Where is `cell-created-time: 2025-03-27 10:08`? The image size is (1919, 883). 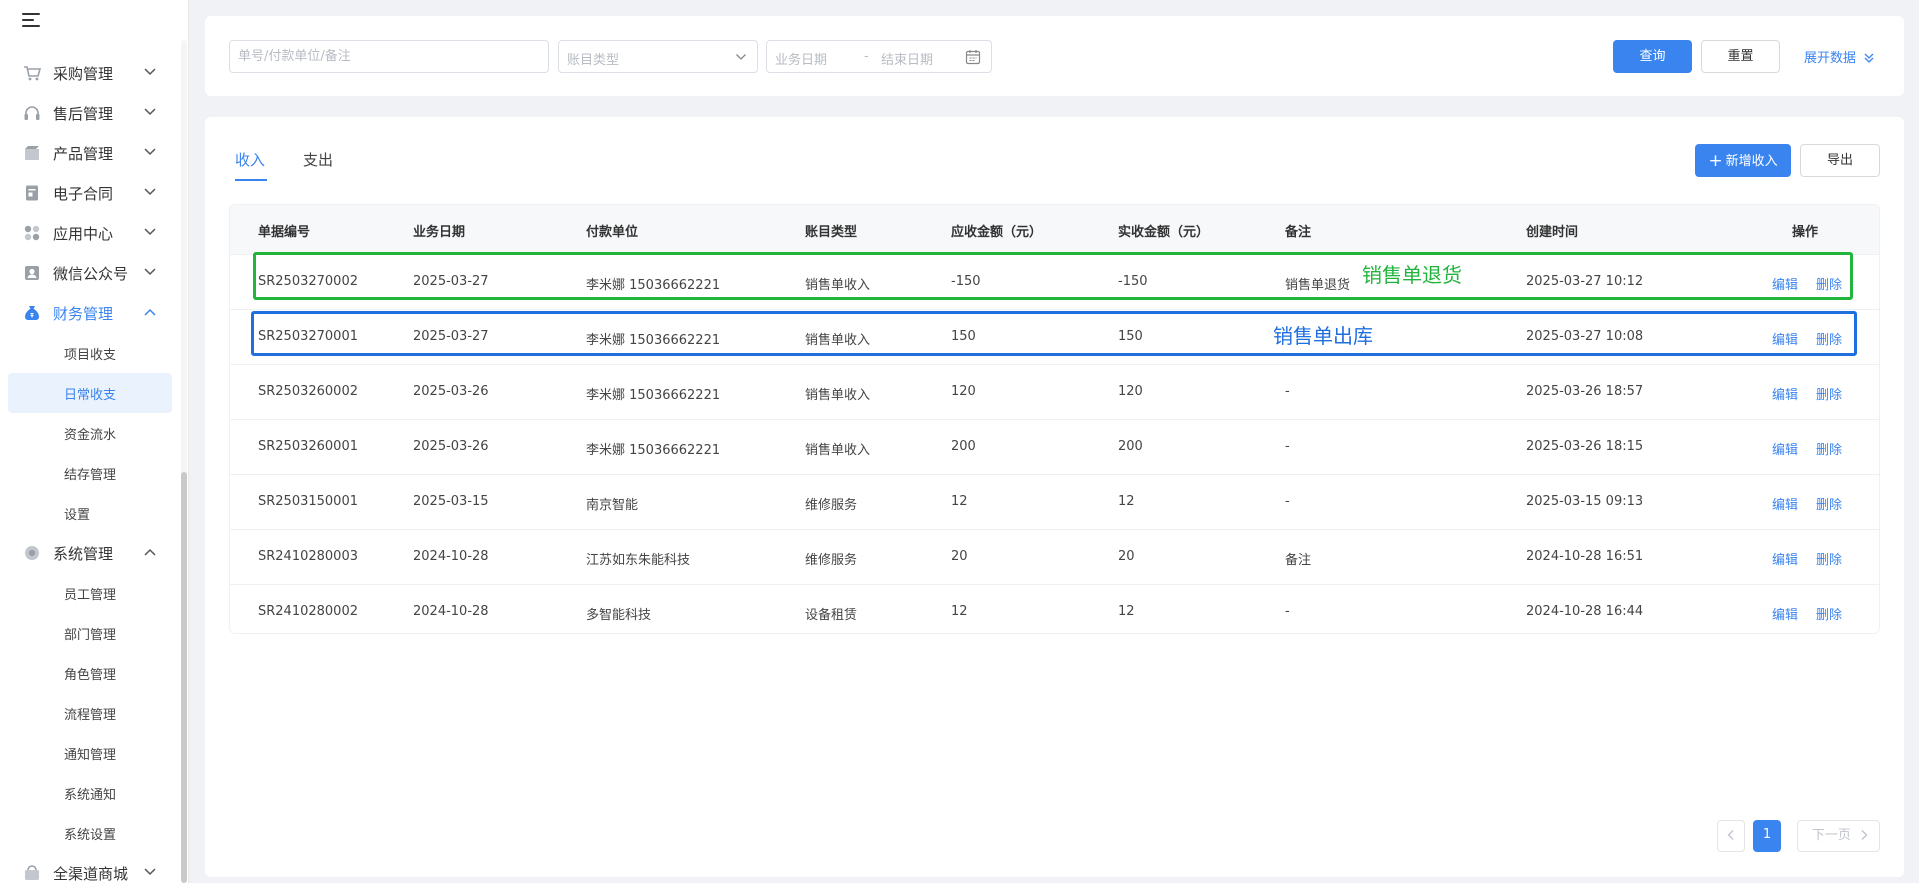
cell-created-time: 2025-03-27 10:08 is located at coordinates (1585, 336).